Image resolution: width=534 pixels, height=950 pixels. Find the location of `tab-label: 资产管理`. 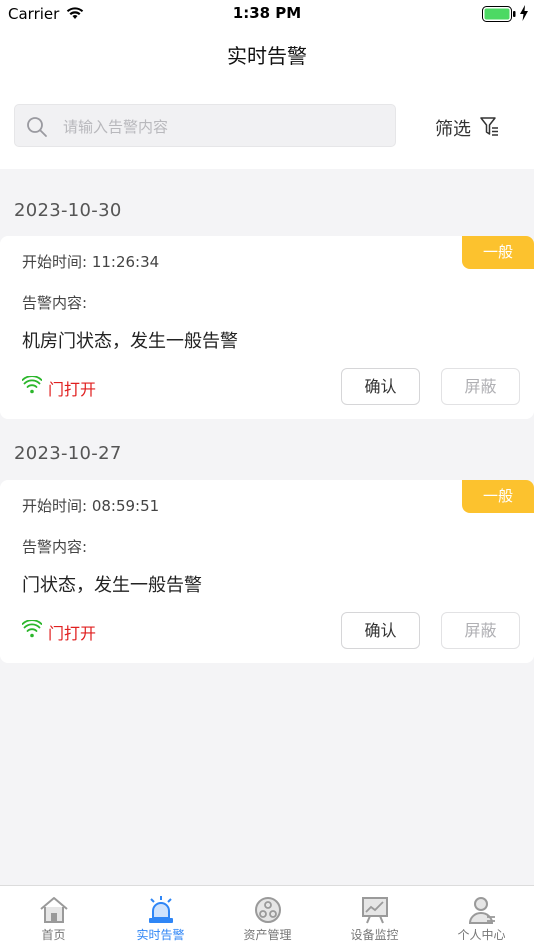

tab-label: 资产管理 is located at coordinates (267, 935).